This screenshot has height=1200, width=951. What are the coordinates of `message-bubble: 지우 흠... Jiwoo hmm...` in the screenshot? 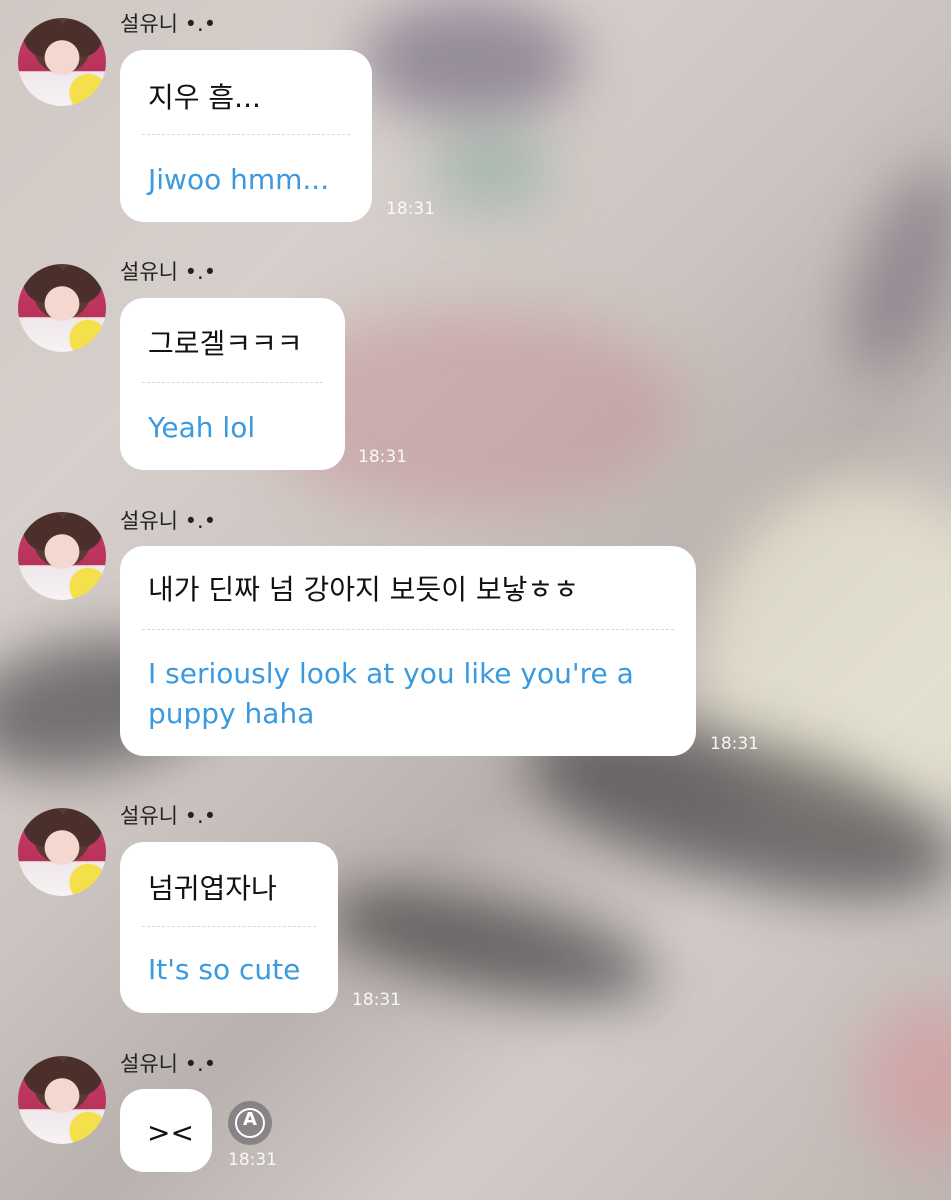 It's located at (246, 136).